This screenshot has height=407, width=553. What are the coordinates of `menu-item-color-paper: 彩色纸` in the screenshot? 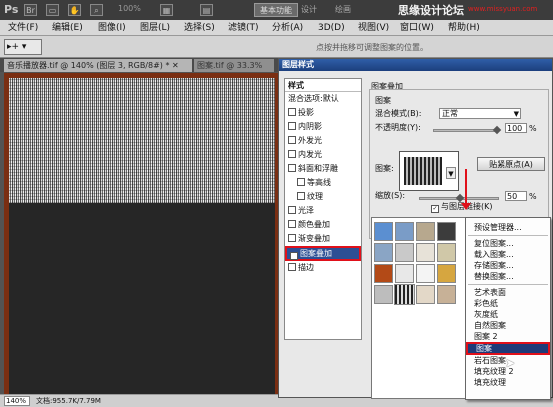 It's located at (508, 303).